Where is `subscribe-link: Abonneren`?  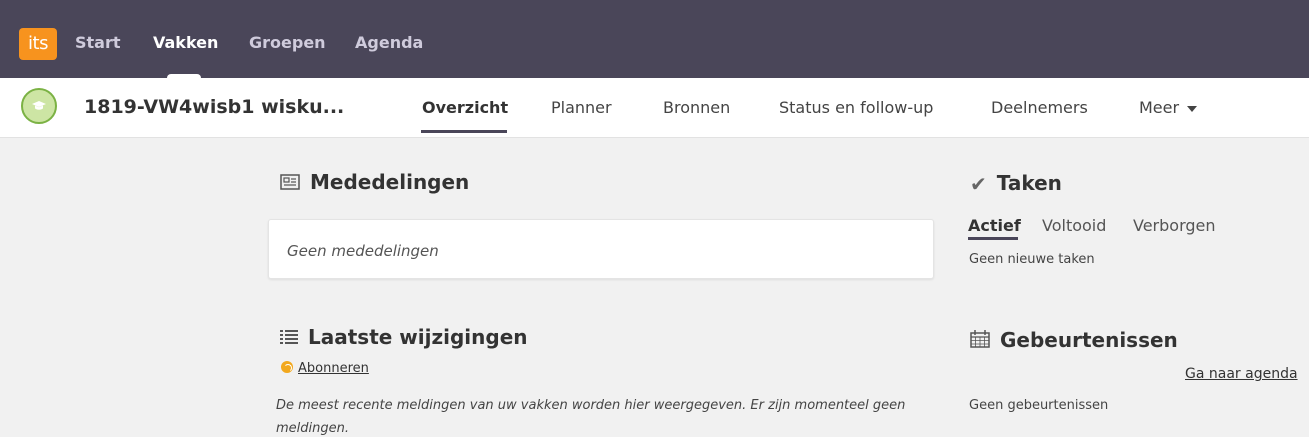
subscribe-link: Abonneren is located at coordinates (333, 368).